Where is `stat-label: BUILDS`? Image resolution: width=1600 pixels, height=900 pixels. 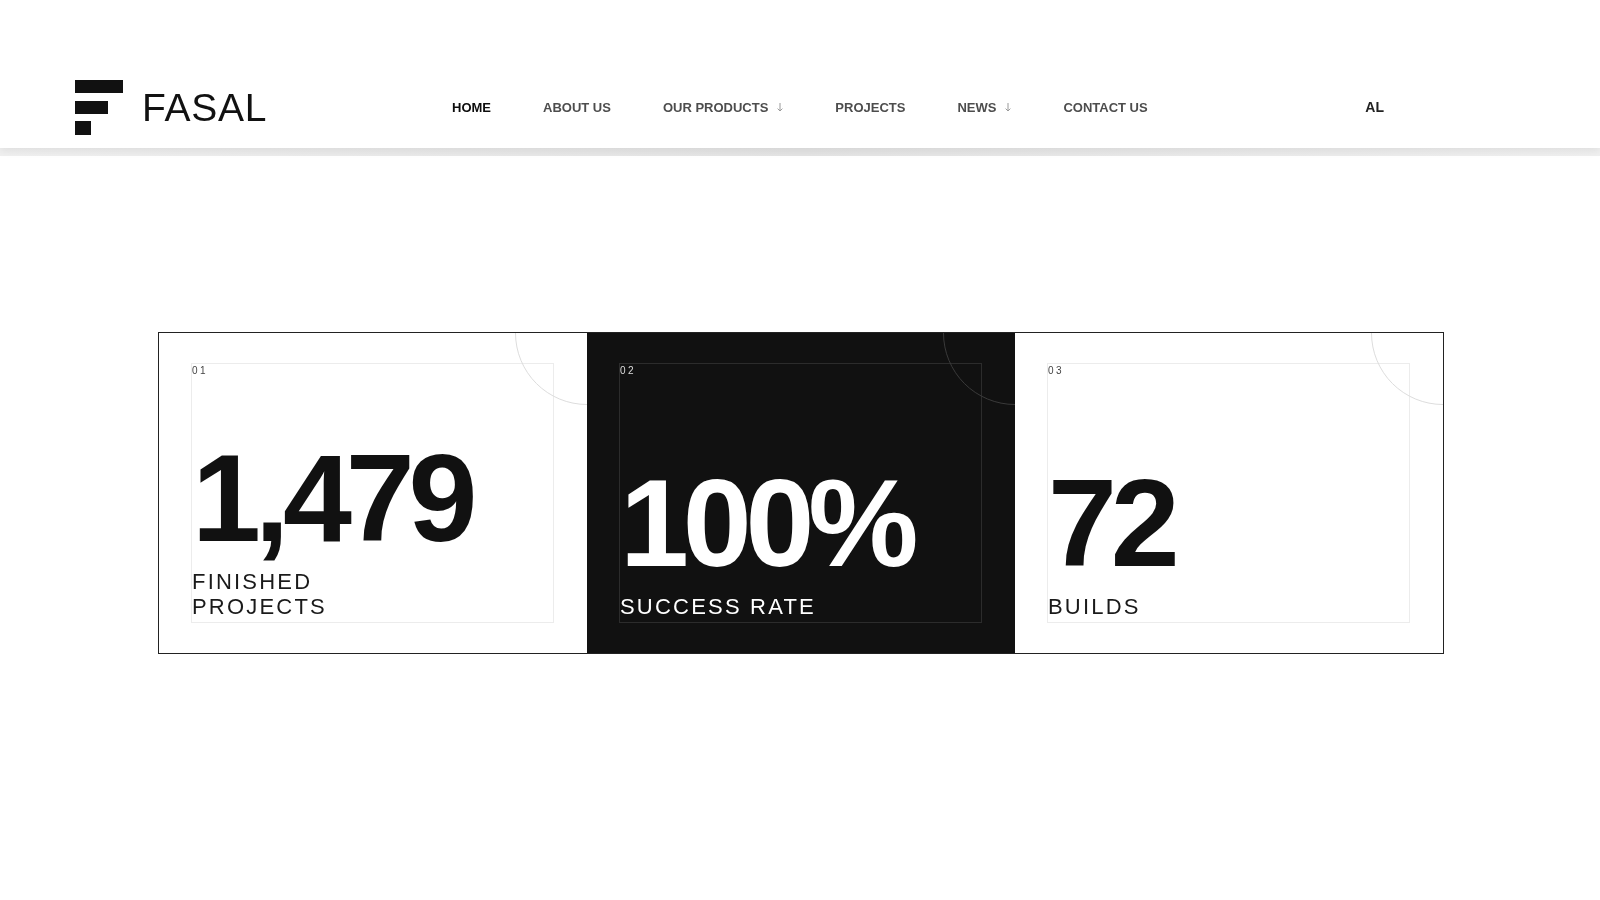 stat-label: BUILDS is located at coordinates (1094, 606).